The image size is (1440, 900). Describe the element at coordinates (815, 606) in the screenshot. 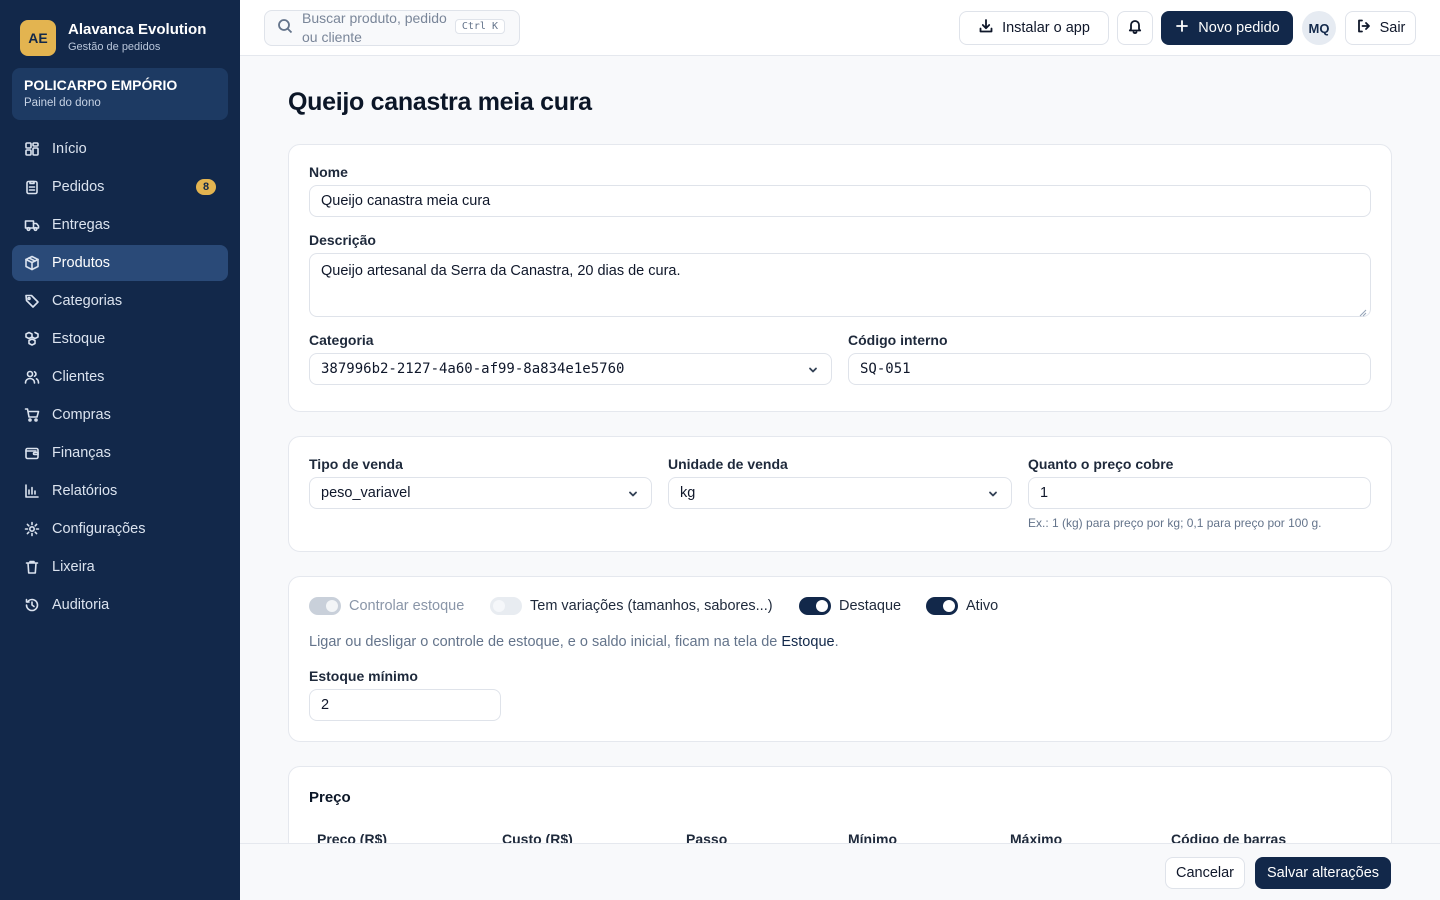

I see `featured-toggle` at that location.